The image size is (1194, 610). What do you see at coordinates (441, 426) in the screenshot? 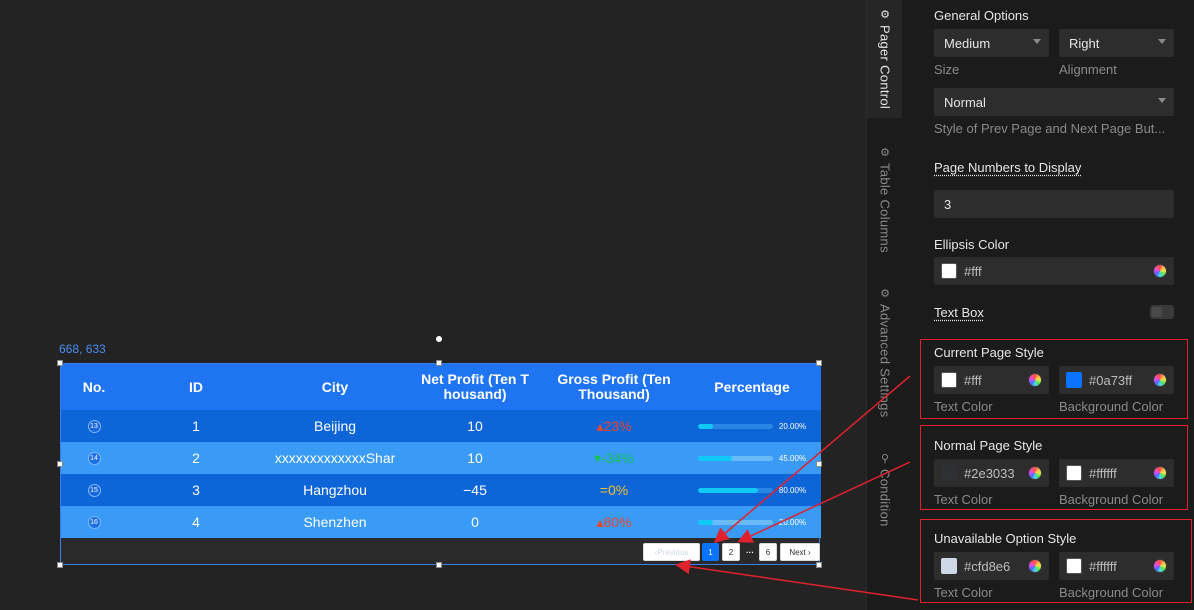
I see `table-row: 13 1 Beijing 10 ▴23% 20.00%` at bounding box center [441, 426].